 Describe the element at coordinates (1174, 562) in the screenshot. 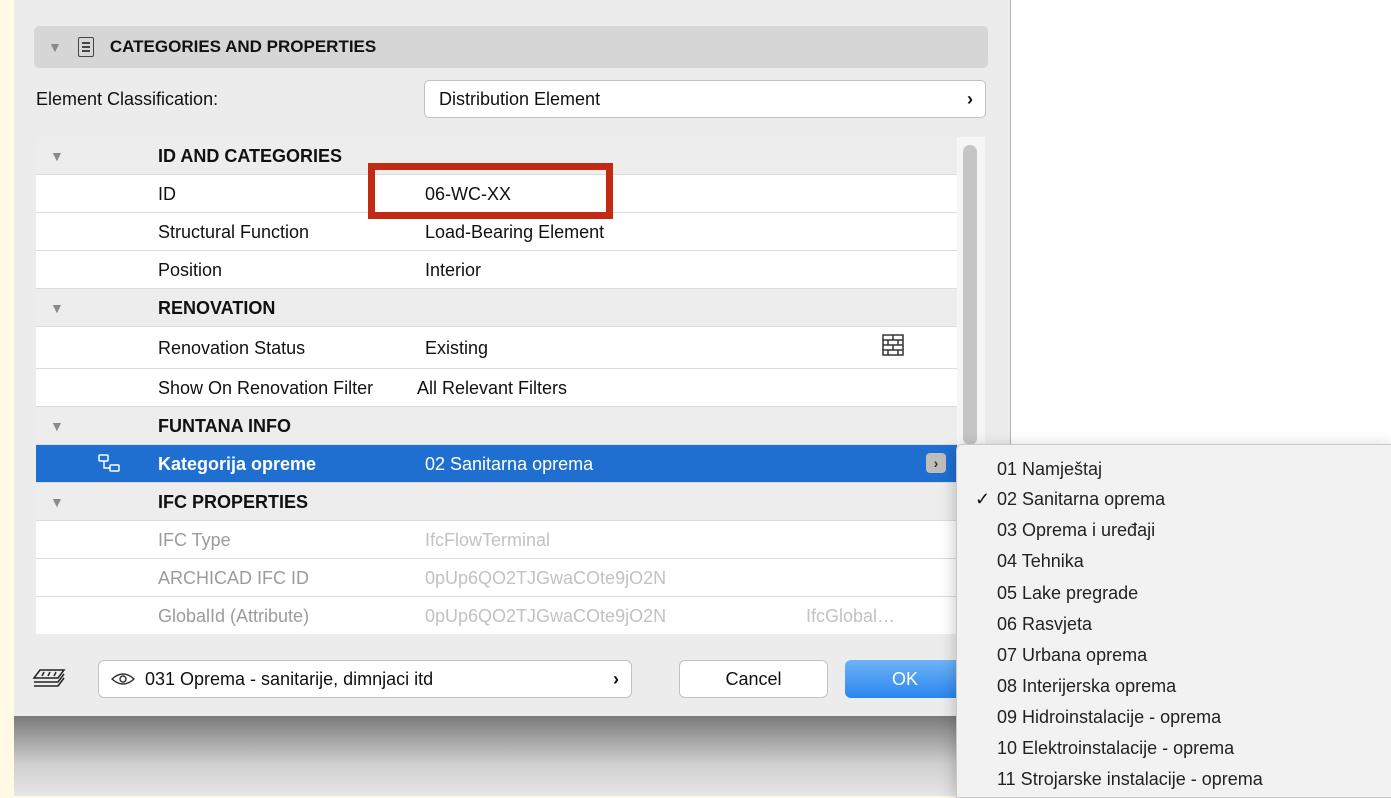

I see `menu-item: 04 Tehnika` at that location.